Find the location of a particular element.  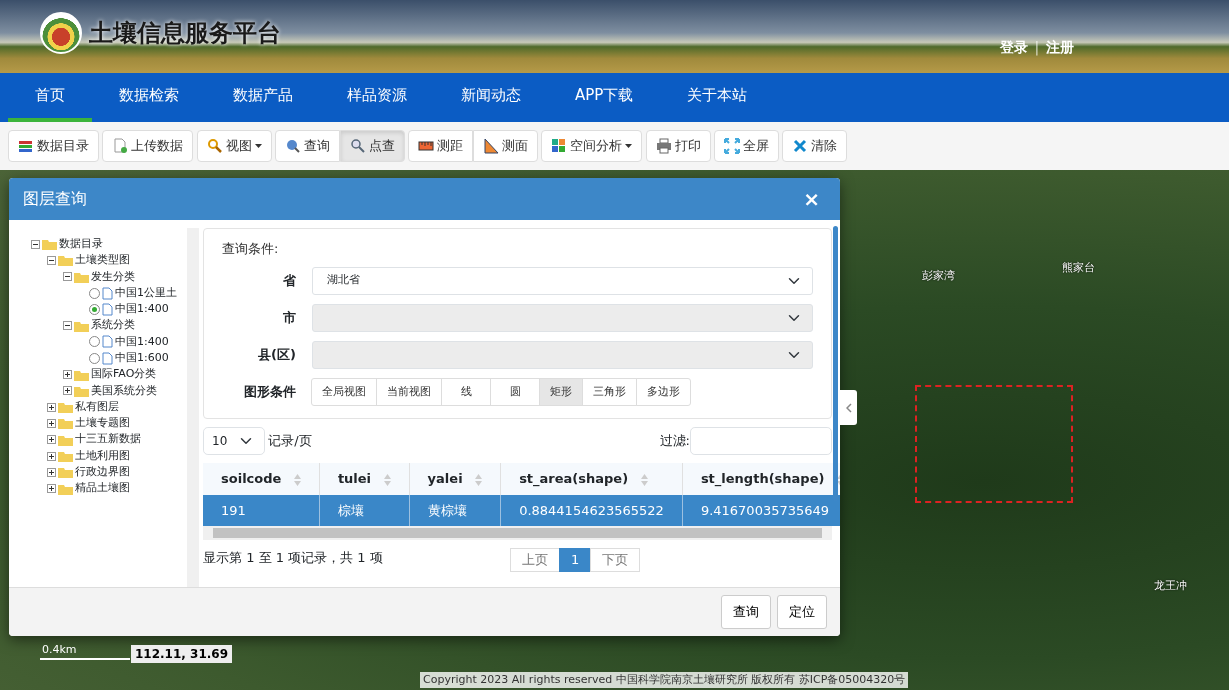

sort-icon is located at coordinates (387, 479).